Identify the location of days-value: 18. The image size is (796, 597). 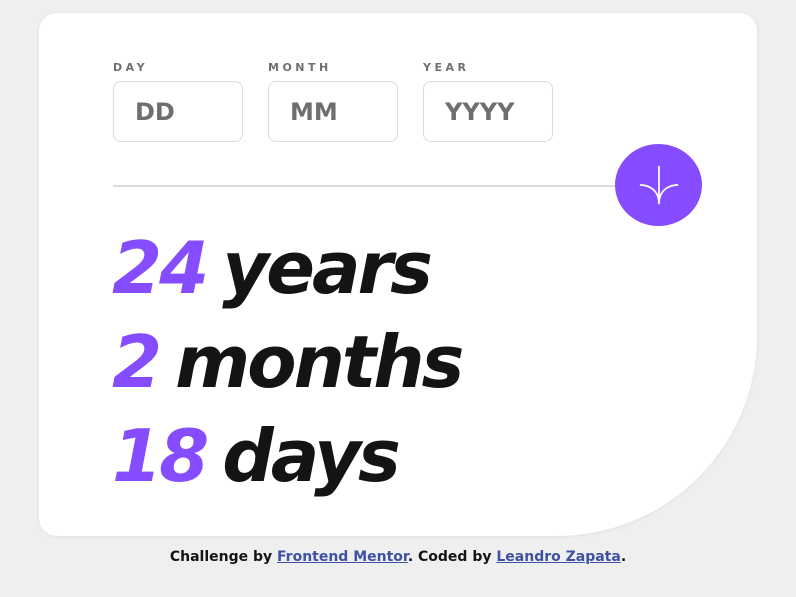
(160, 456).